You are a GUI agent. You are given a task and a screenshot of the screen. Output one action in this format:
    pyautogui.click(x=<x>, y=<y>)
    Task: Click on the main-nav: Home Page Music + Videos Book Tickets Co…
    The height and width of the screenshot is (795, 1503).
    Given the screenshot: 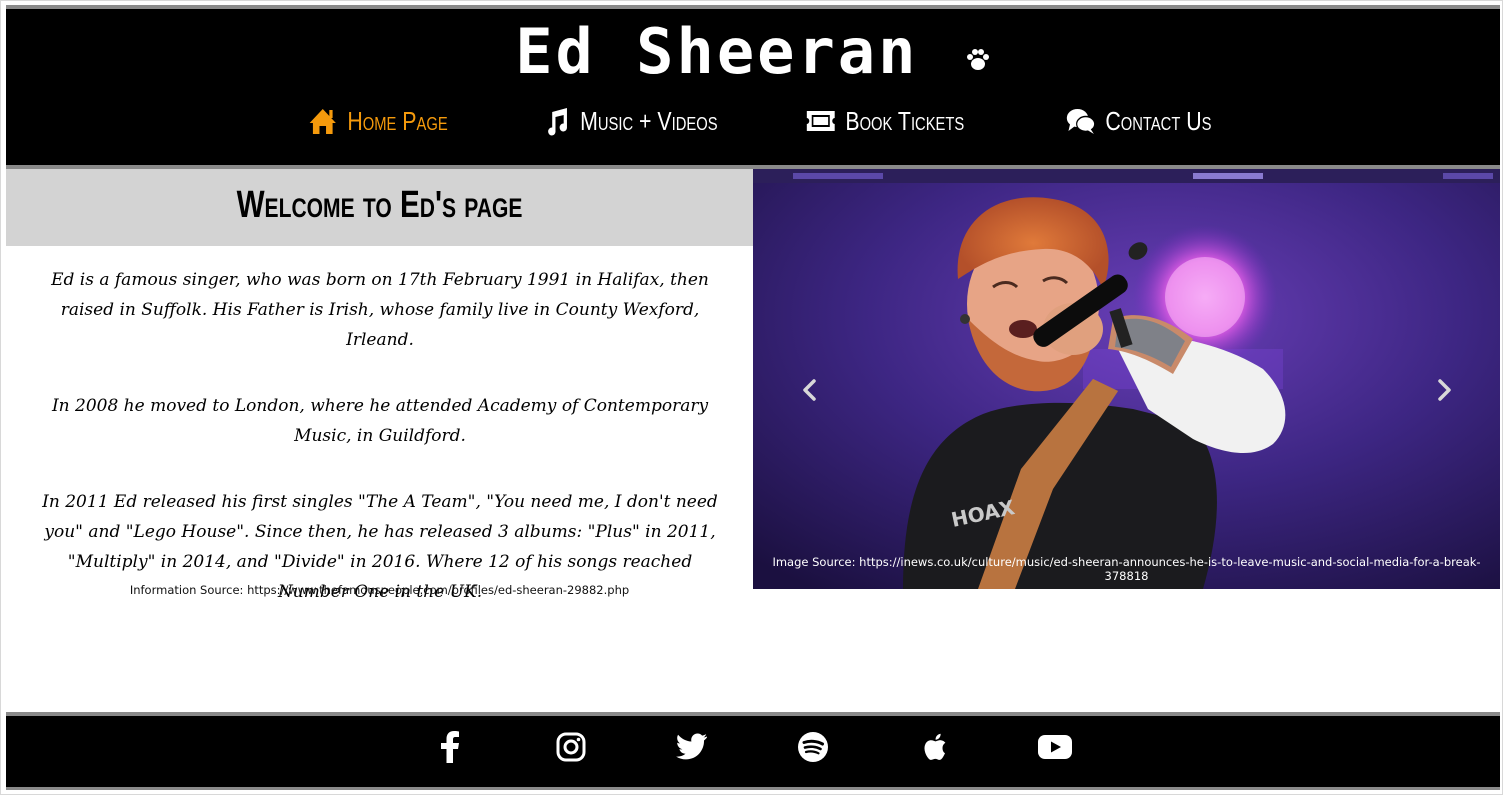 What is the action you would take?
    pyautogui.click(x=753, y=121)
    